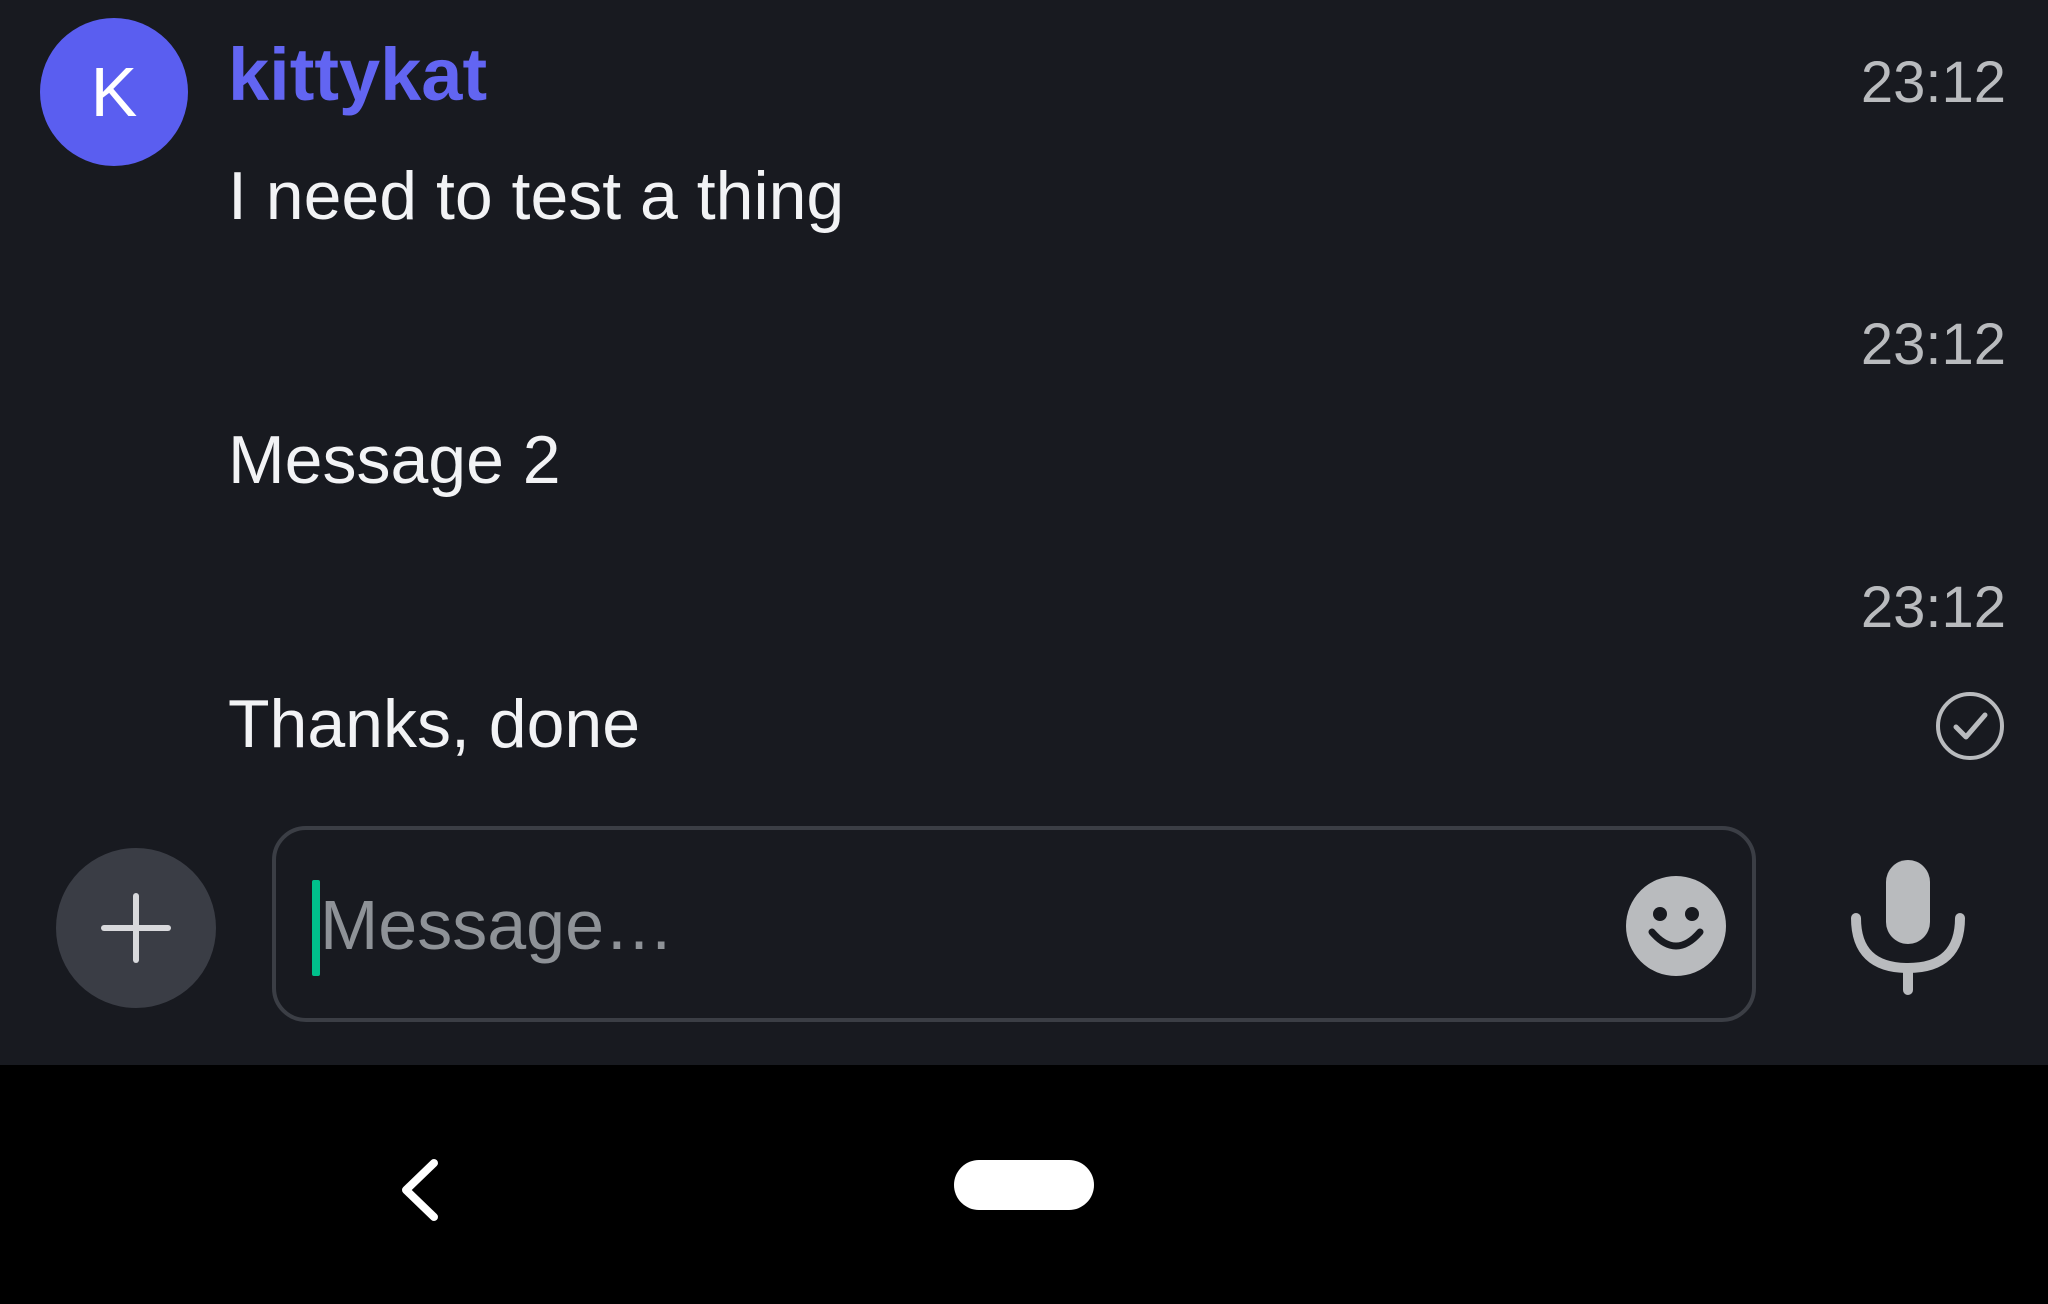 Image resolution: width=2048 pixels, height=1304 pixels. What do you see at coordinates (1970, 726) in the screenshot?
I see `sent-check-icon` at bounding box center [1970, 726].